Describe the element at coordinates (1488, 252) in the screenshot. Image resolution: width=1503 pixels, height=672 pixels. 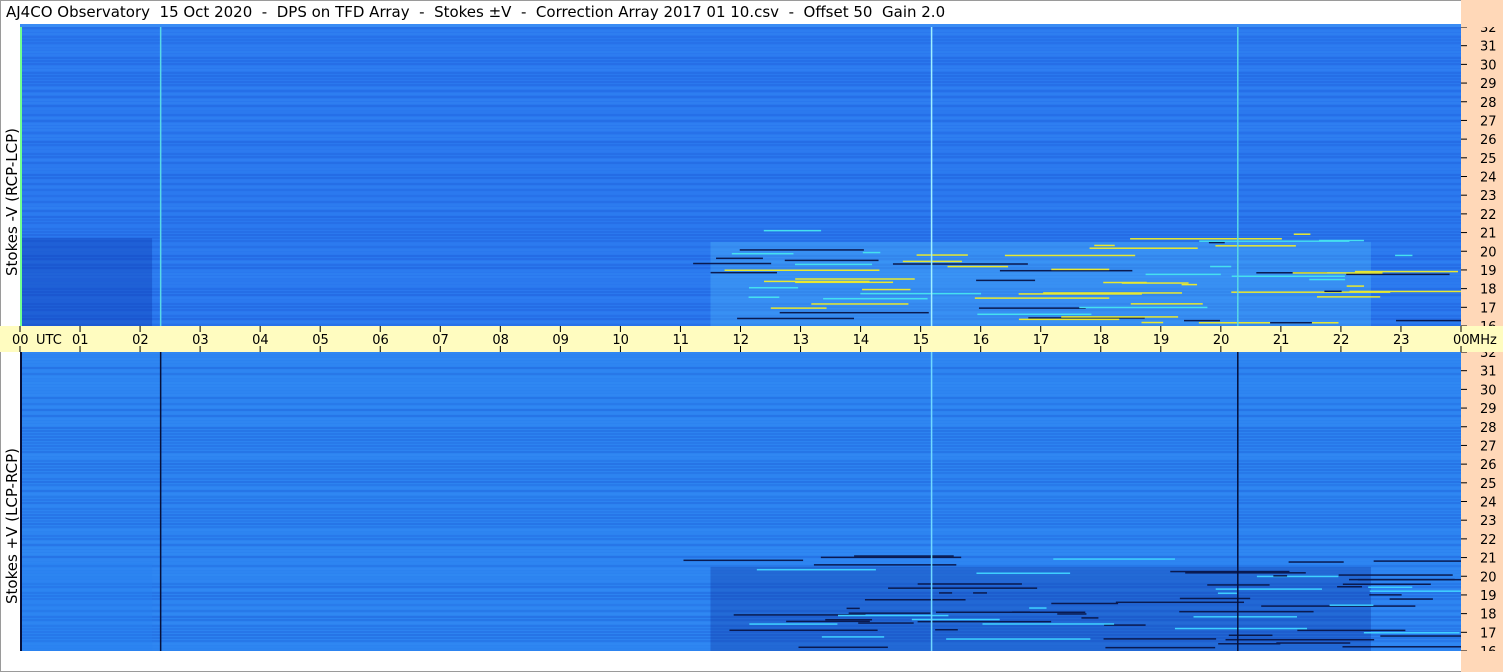
I see `top-freq-tick-label: 20` at that location.